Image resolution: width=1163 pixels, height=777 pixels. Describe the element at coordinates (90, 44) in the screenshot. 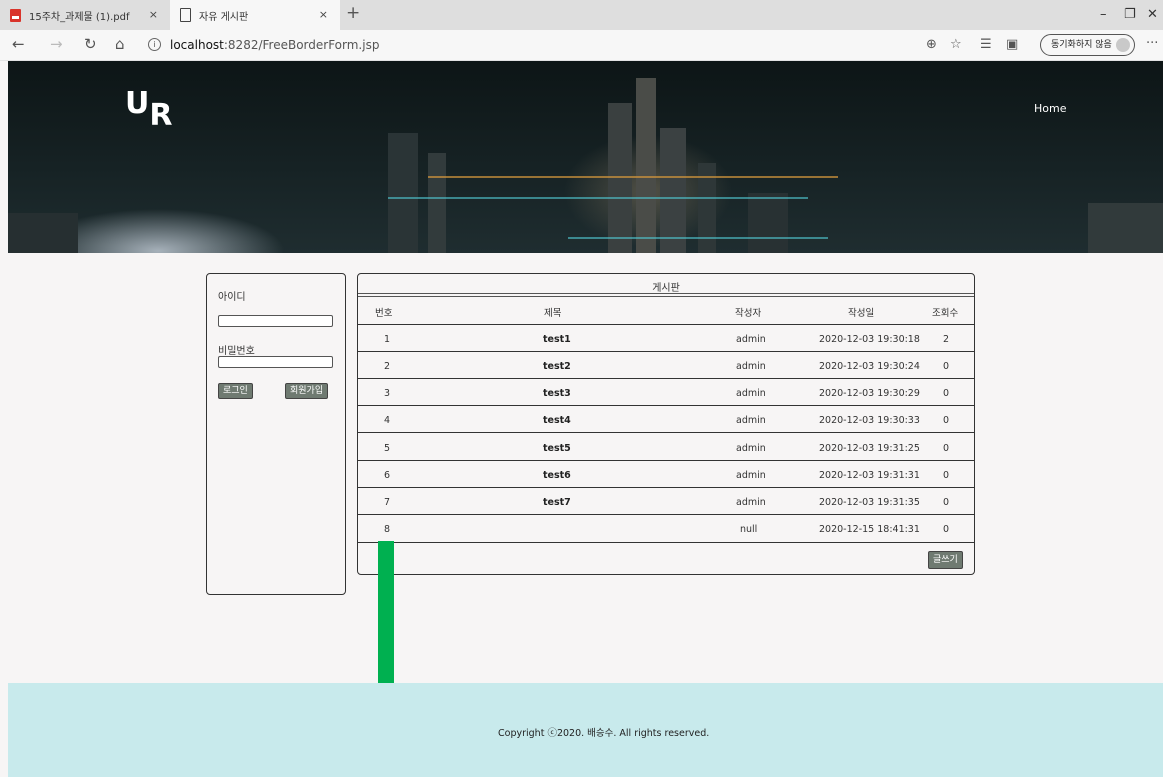

I see `refresh-icon: ↻` at that location.